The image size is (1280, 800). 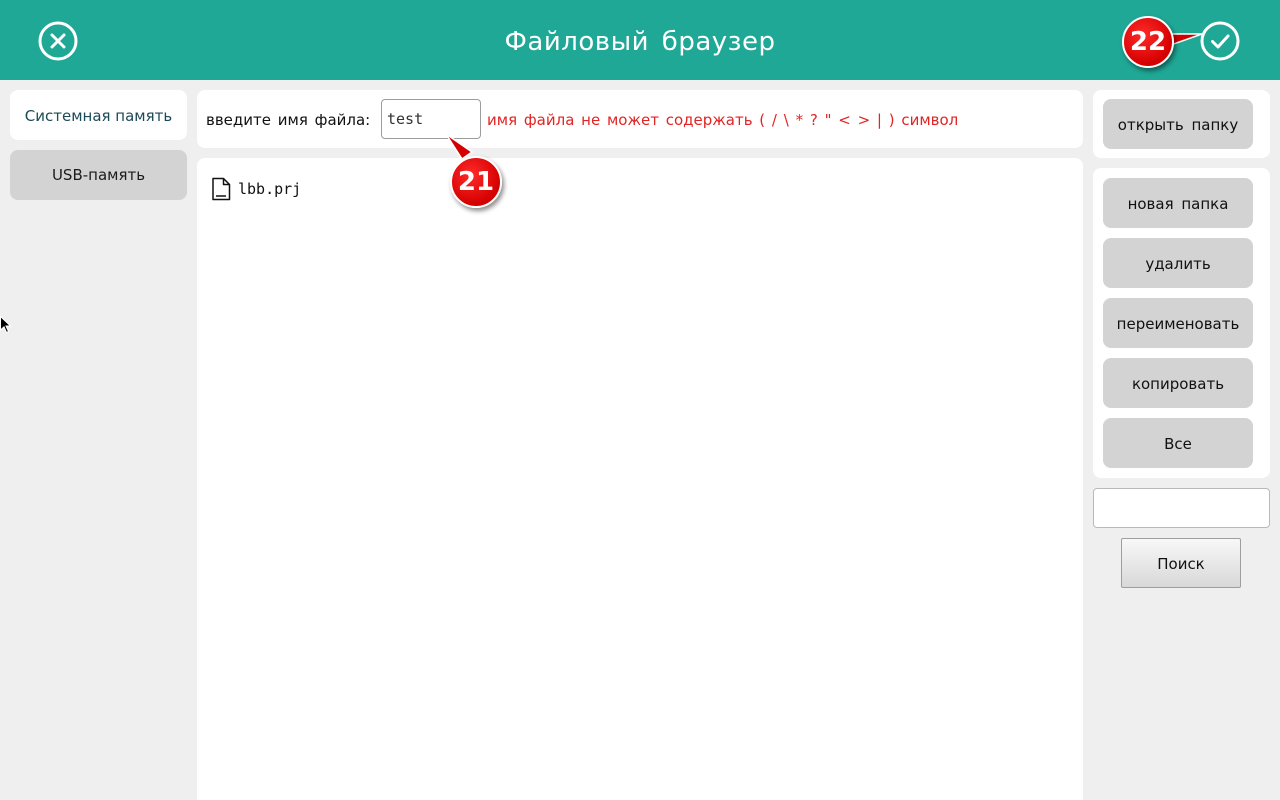 What do you see at coordinates (98, 115) in the screenshot?
I see `tab-system-memory: Системная память` at bounding box center [98, 115].